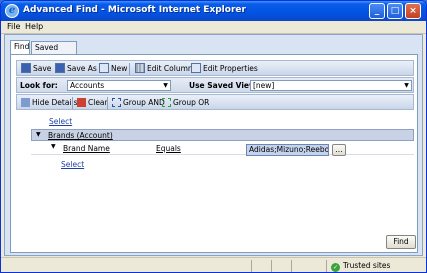 This screenshot has width=427, height=273. Describe the element at coordinates (119, 68) in the screenshot. I see `new-label: New` at that location.